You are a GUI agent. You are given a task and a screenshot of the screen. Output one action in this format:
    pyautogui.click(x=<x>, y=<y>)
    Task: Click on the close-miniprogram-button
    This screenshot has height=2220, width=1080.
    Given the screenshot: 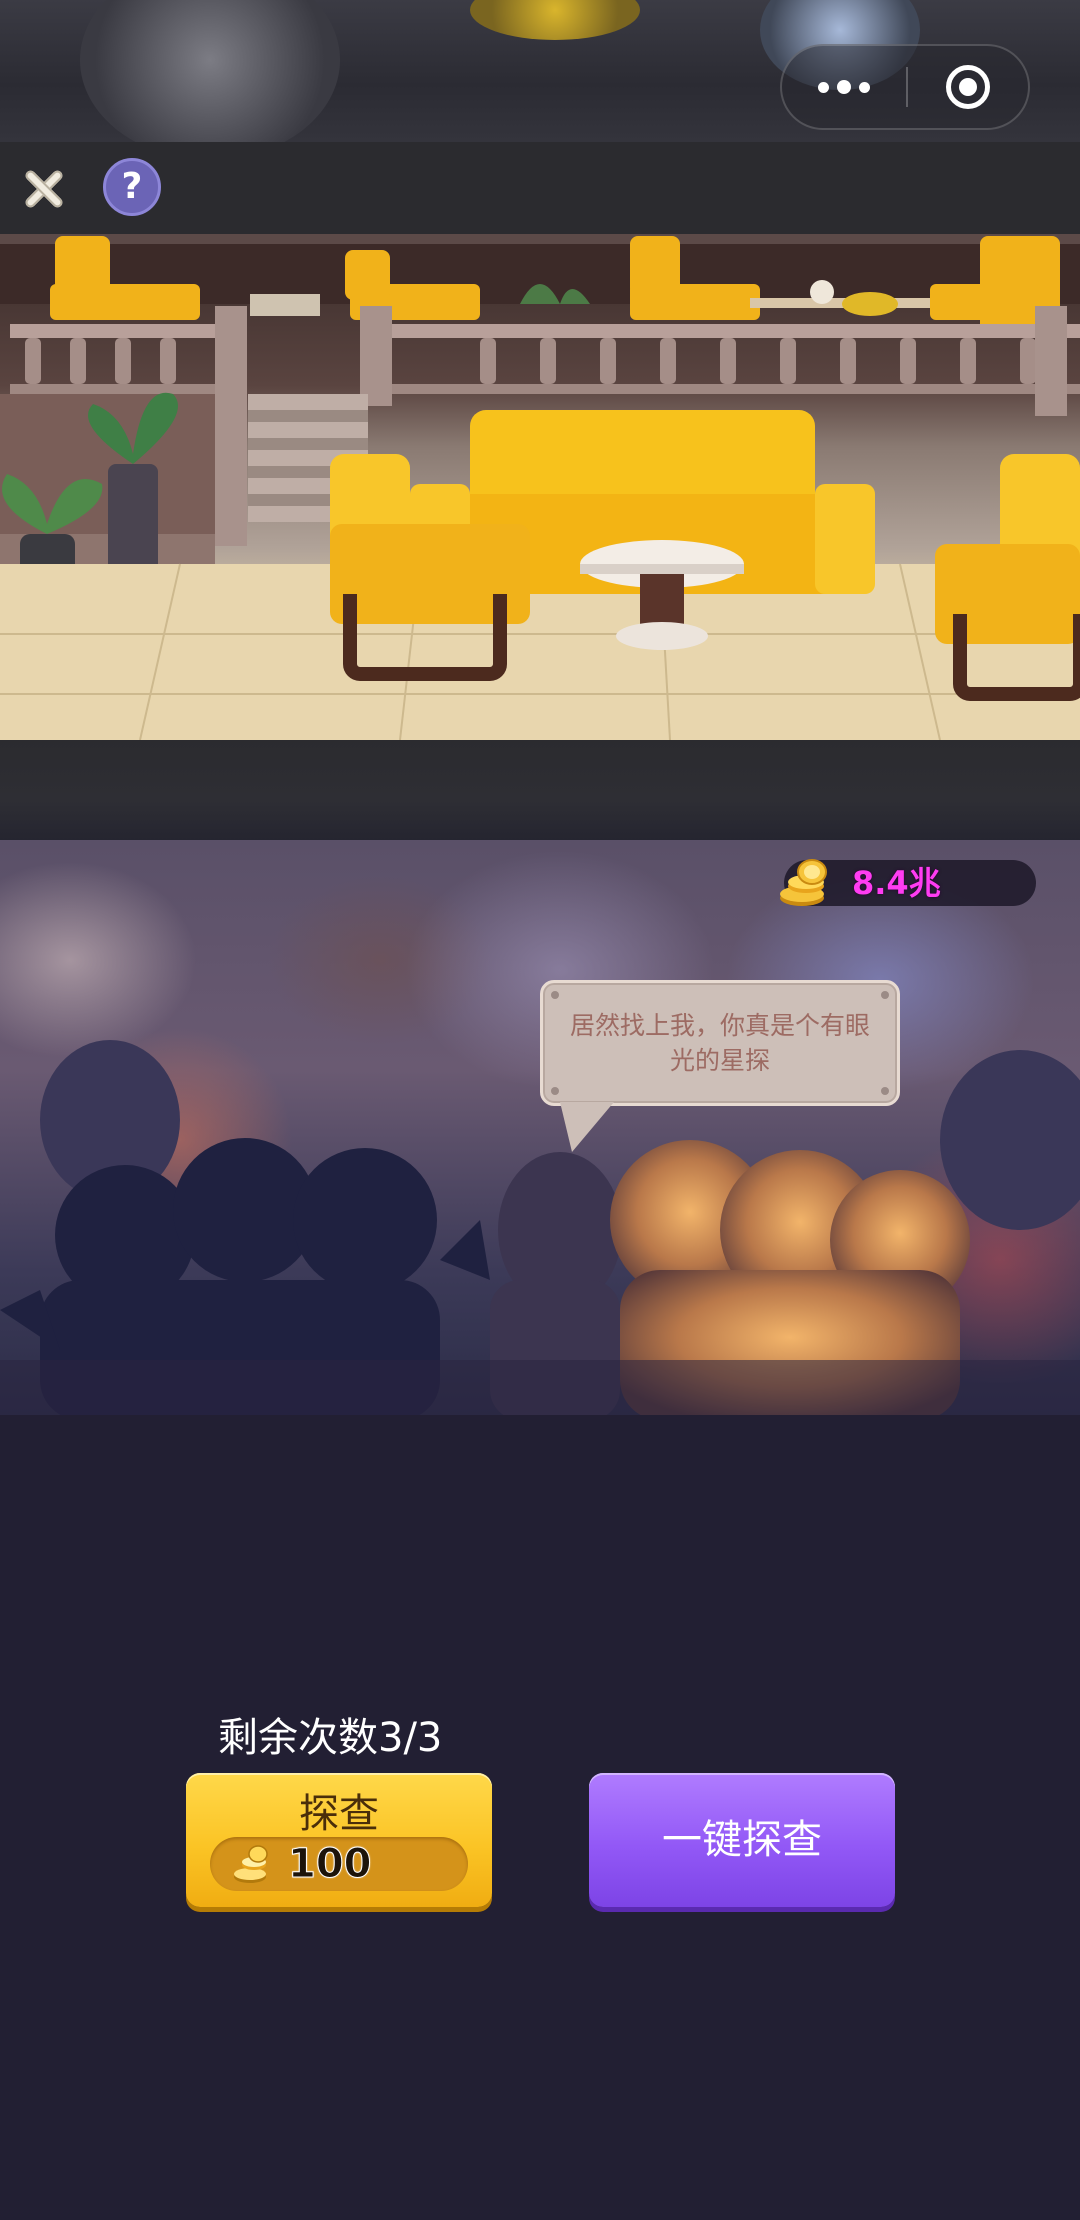 What is the action you would take?
    pyautogui.click(x=968, y=87)
    